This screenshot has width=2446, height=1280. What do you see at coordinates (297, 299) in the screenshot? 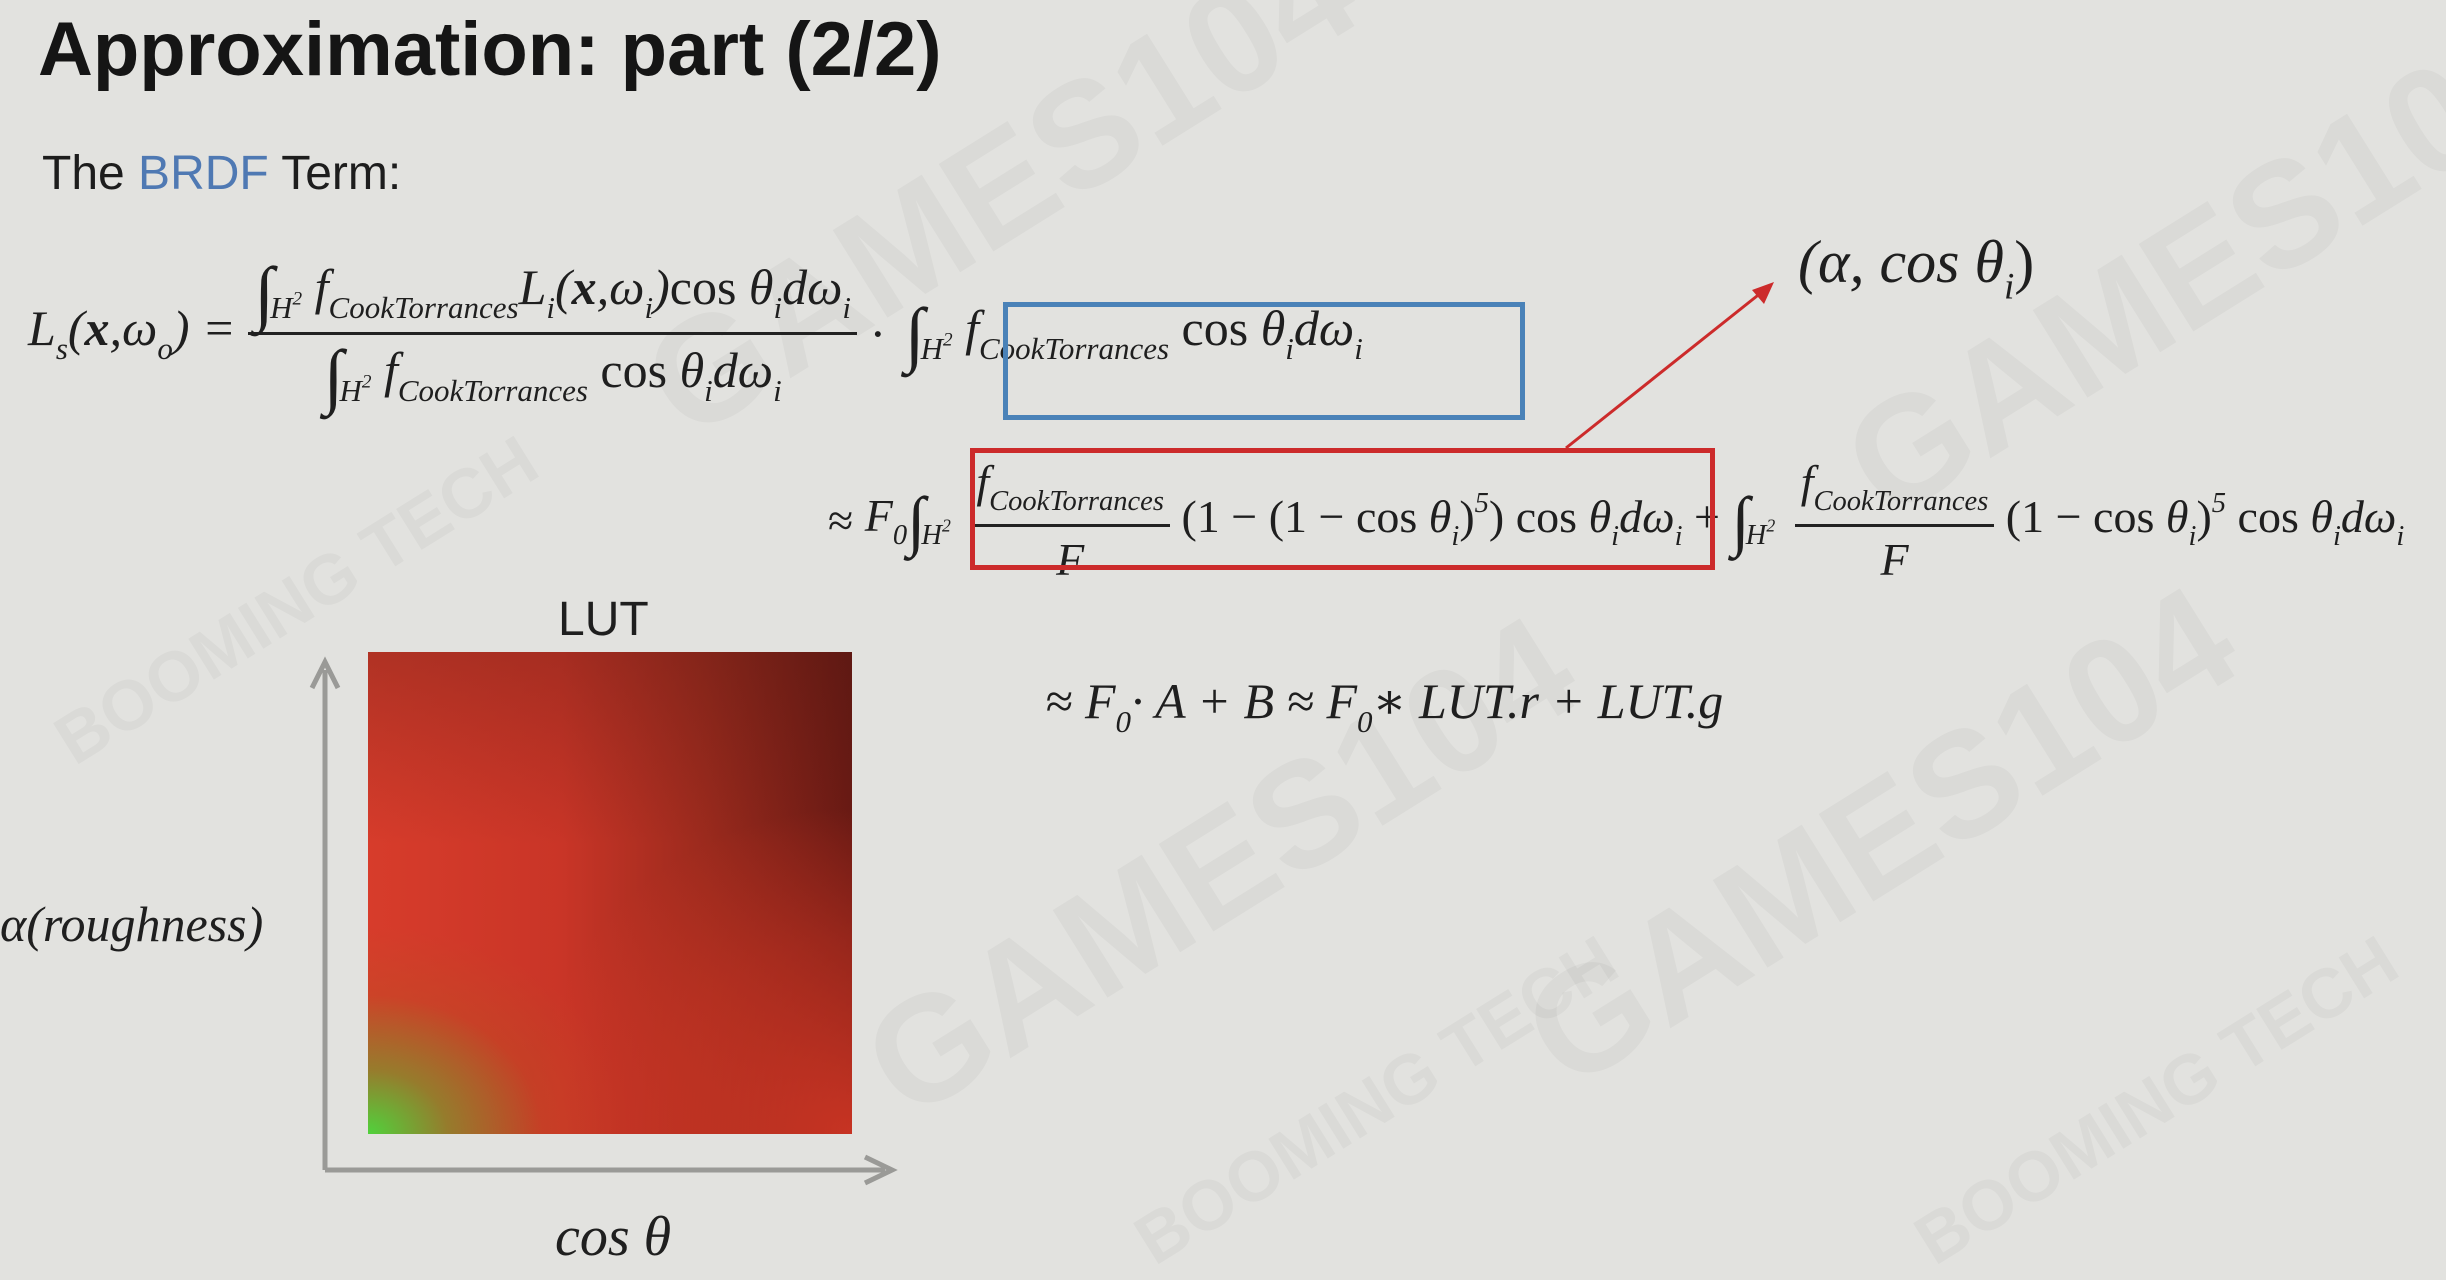
I see `domain-sup: 2` at bounding box center [297, 299].